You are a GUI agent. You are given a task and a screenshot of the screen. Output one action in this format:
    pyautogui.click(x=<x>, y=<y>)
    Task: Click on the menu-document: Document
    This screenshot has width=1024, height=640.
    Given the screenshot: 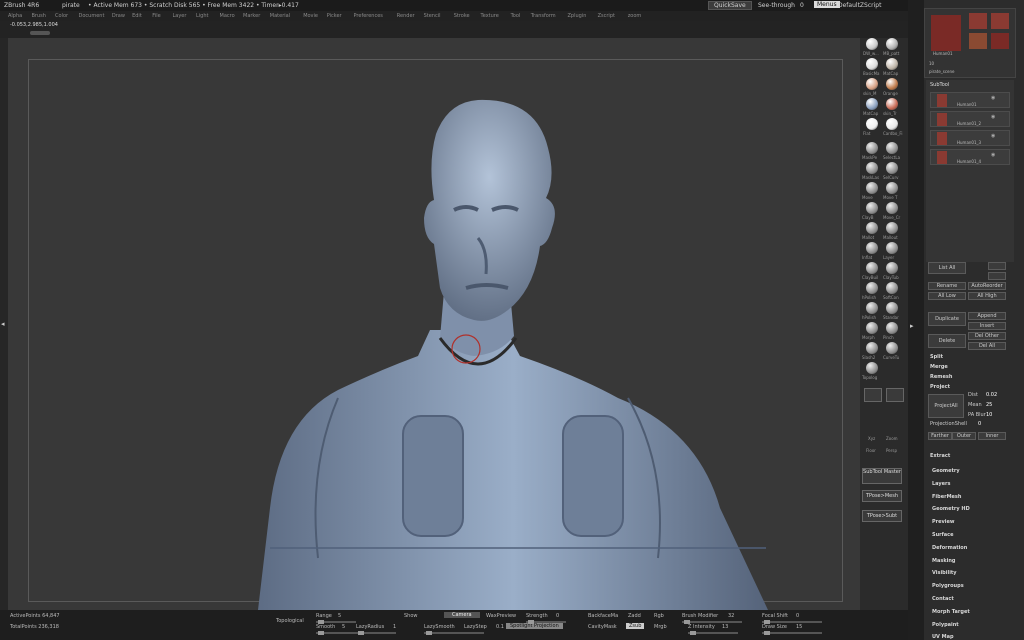 What is the action you would take?
    pyautogui.click(x=92, y=16)
    